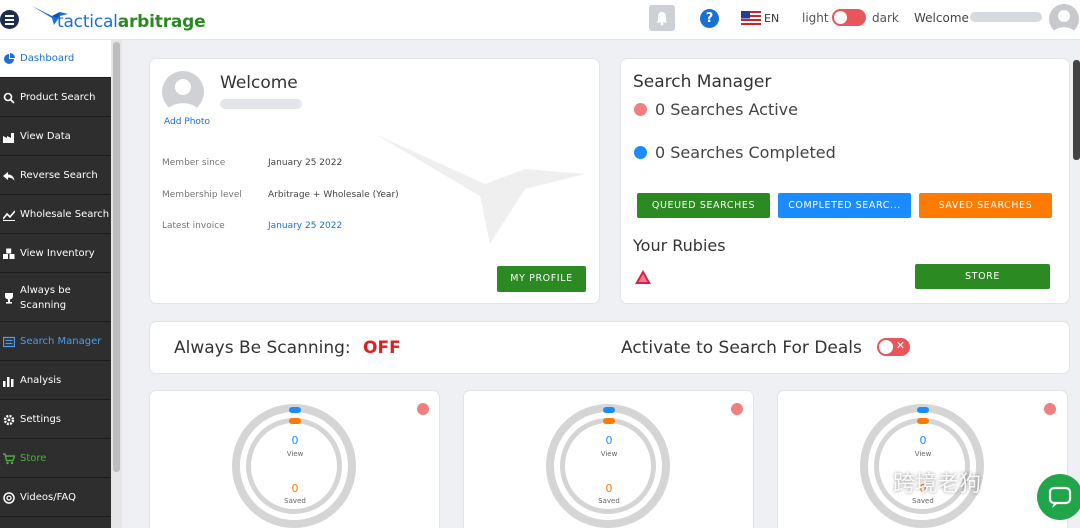 This screenshot has height=528, width=1080. What do you see at coordinates (8, 381) in the screenshot?
I see `bar-chart-icon` at bounding box center [8, 381].